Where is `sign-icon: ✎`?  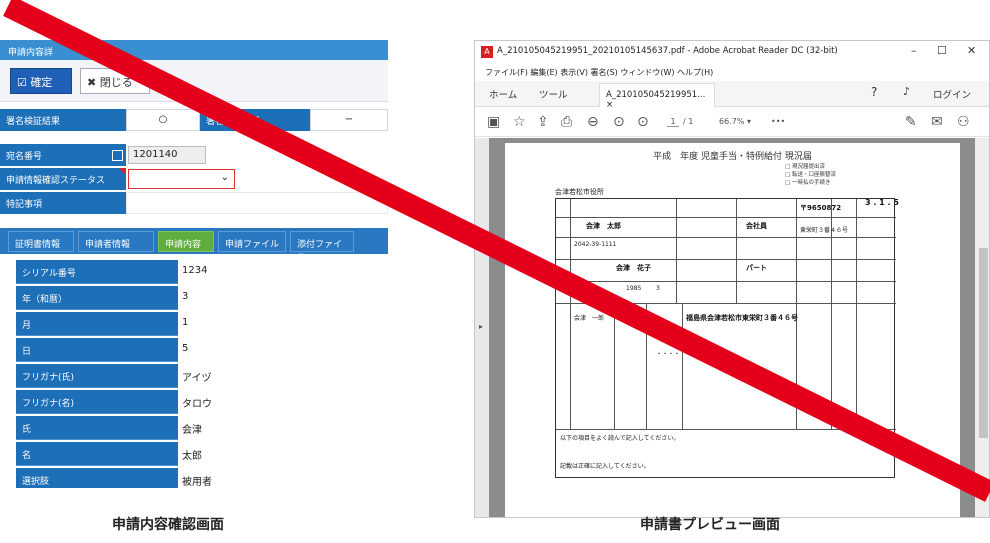
sign-icon: ✎ is located at coordinates (911, 122).